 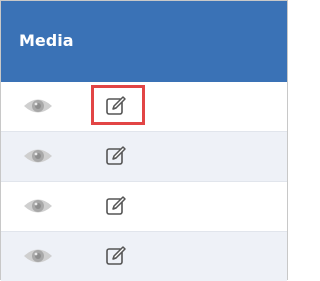 What do you see at coordinates (118, 105) in the screenshot?
I see `edit-highlight-box` at bounding box center [118, 105].